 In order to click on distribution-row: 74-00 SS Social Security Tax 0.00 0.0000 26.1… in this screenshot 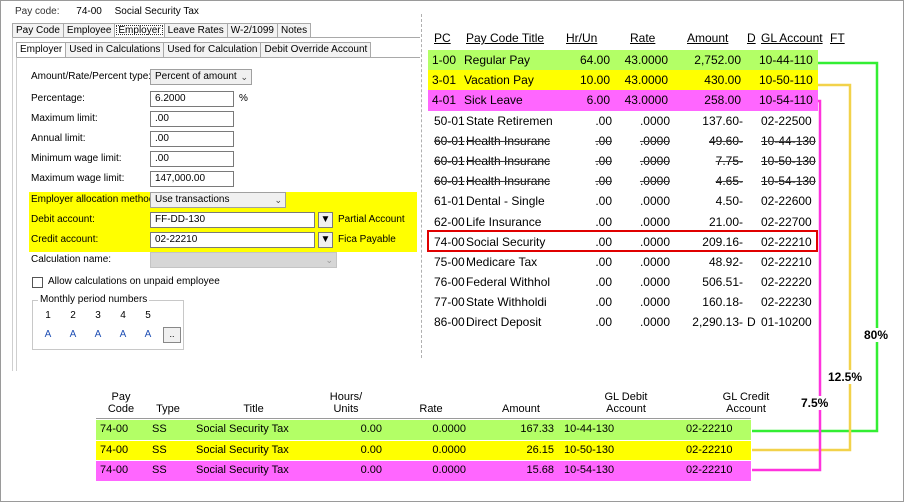, I will do `click(423, 450)`.